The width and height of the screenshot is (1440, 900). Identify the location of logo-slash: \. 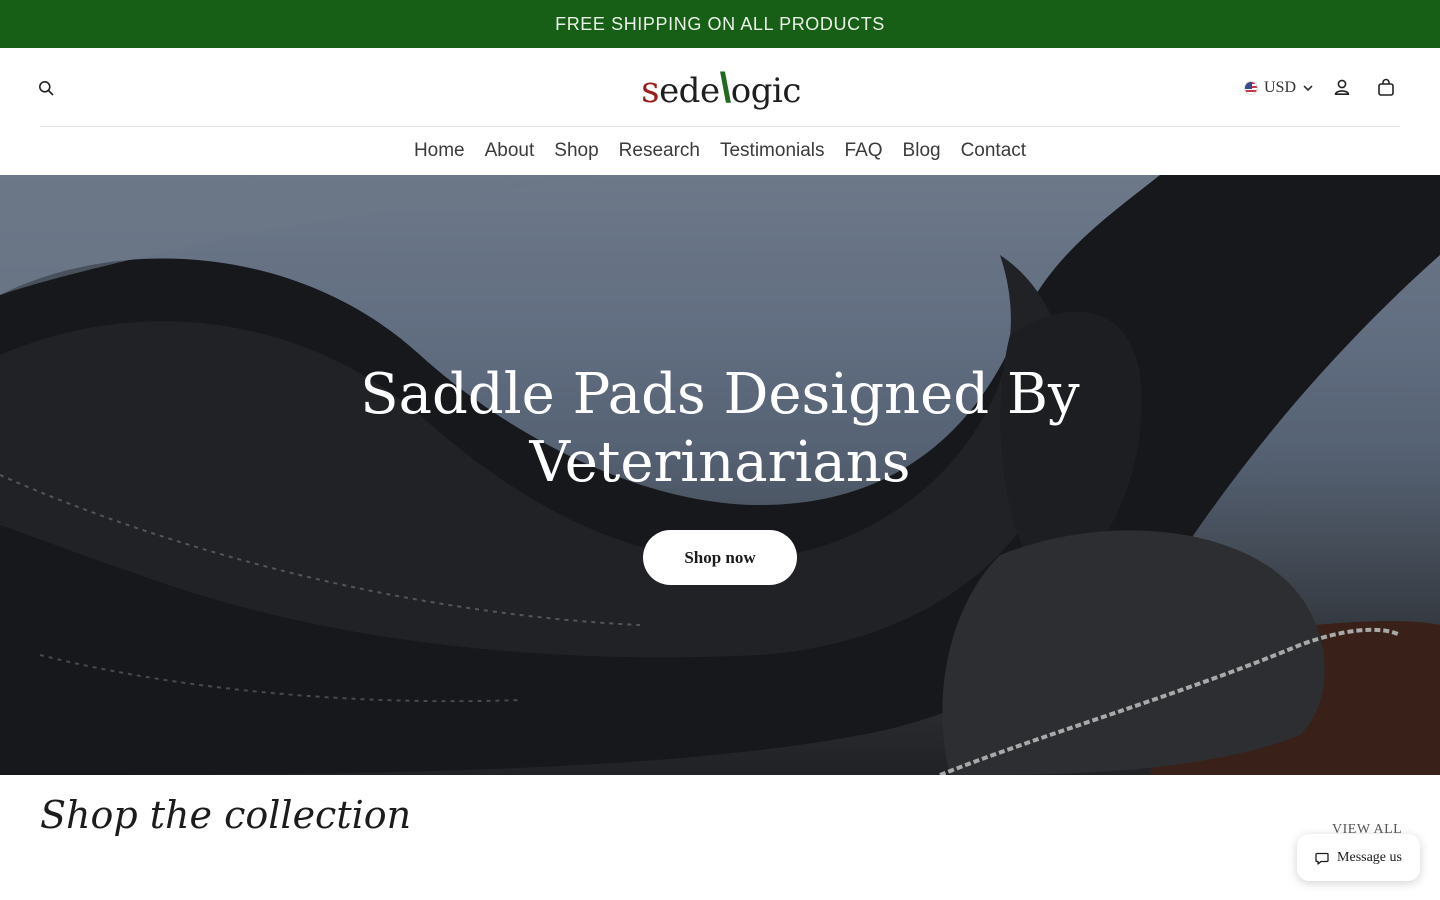
(725, 87).